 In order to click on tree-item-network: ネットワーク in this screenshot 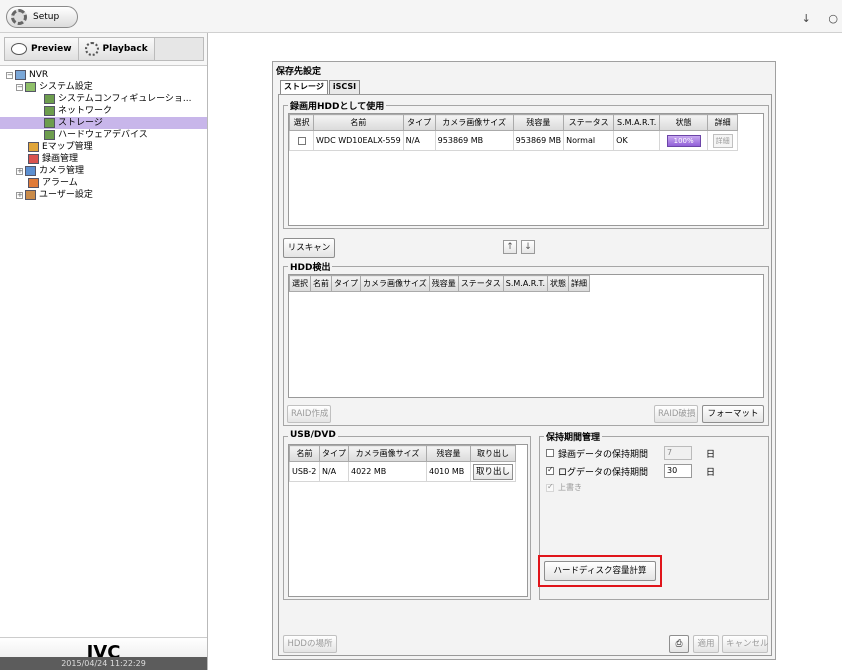, I will do `click(103, 111)`.